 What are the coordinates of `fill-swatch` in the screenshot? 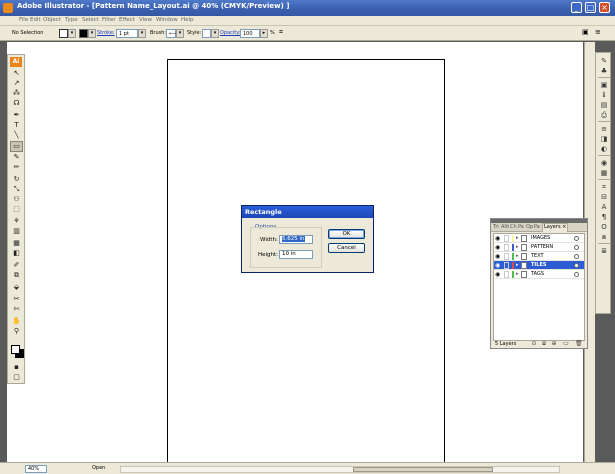 It's located at (63, 33).